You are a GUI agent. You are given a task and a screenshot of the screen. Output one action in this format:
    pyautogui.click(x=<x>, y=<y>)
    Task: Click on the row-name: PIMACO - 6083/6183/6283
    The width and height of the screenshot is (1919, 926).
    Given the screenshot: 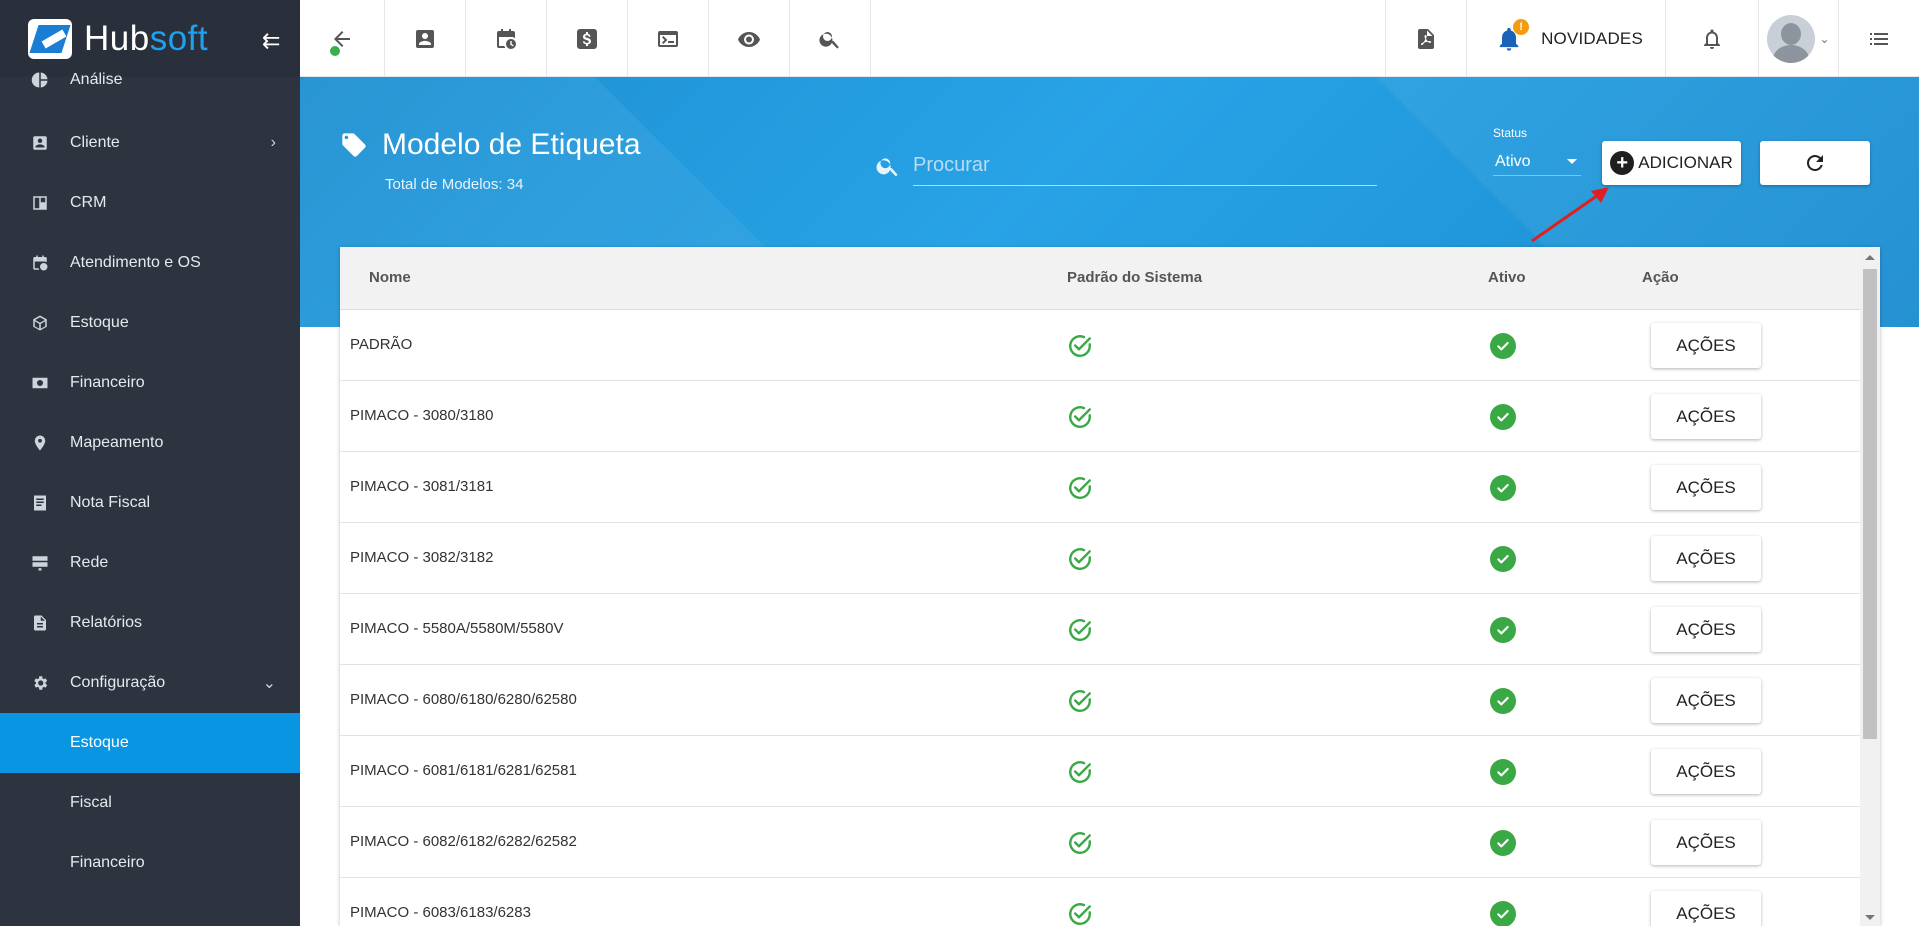 What is the action you would take?
    pyautogui.click(x=440, y=912)
    